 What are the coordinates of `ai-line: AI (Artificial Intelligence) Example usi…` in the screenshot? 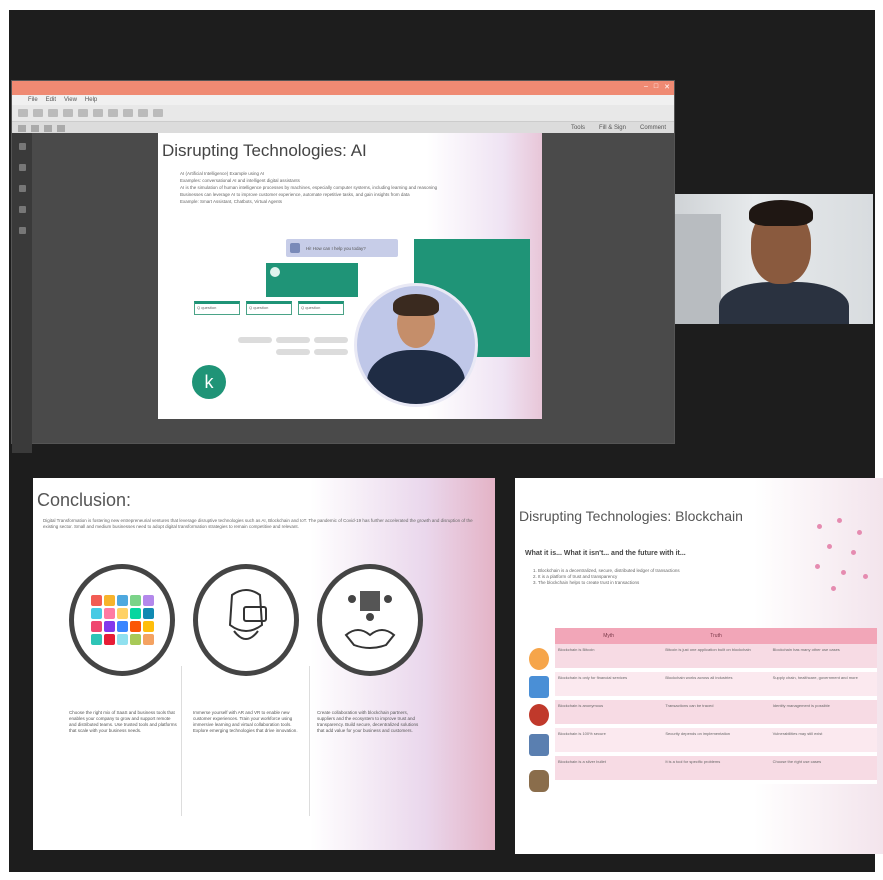 It's located at (222, 173).